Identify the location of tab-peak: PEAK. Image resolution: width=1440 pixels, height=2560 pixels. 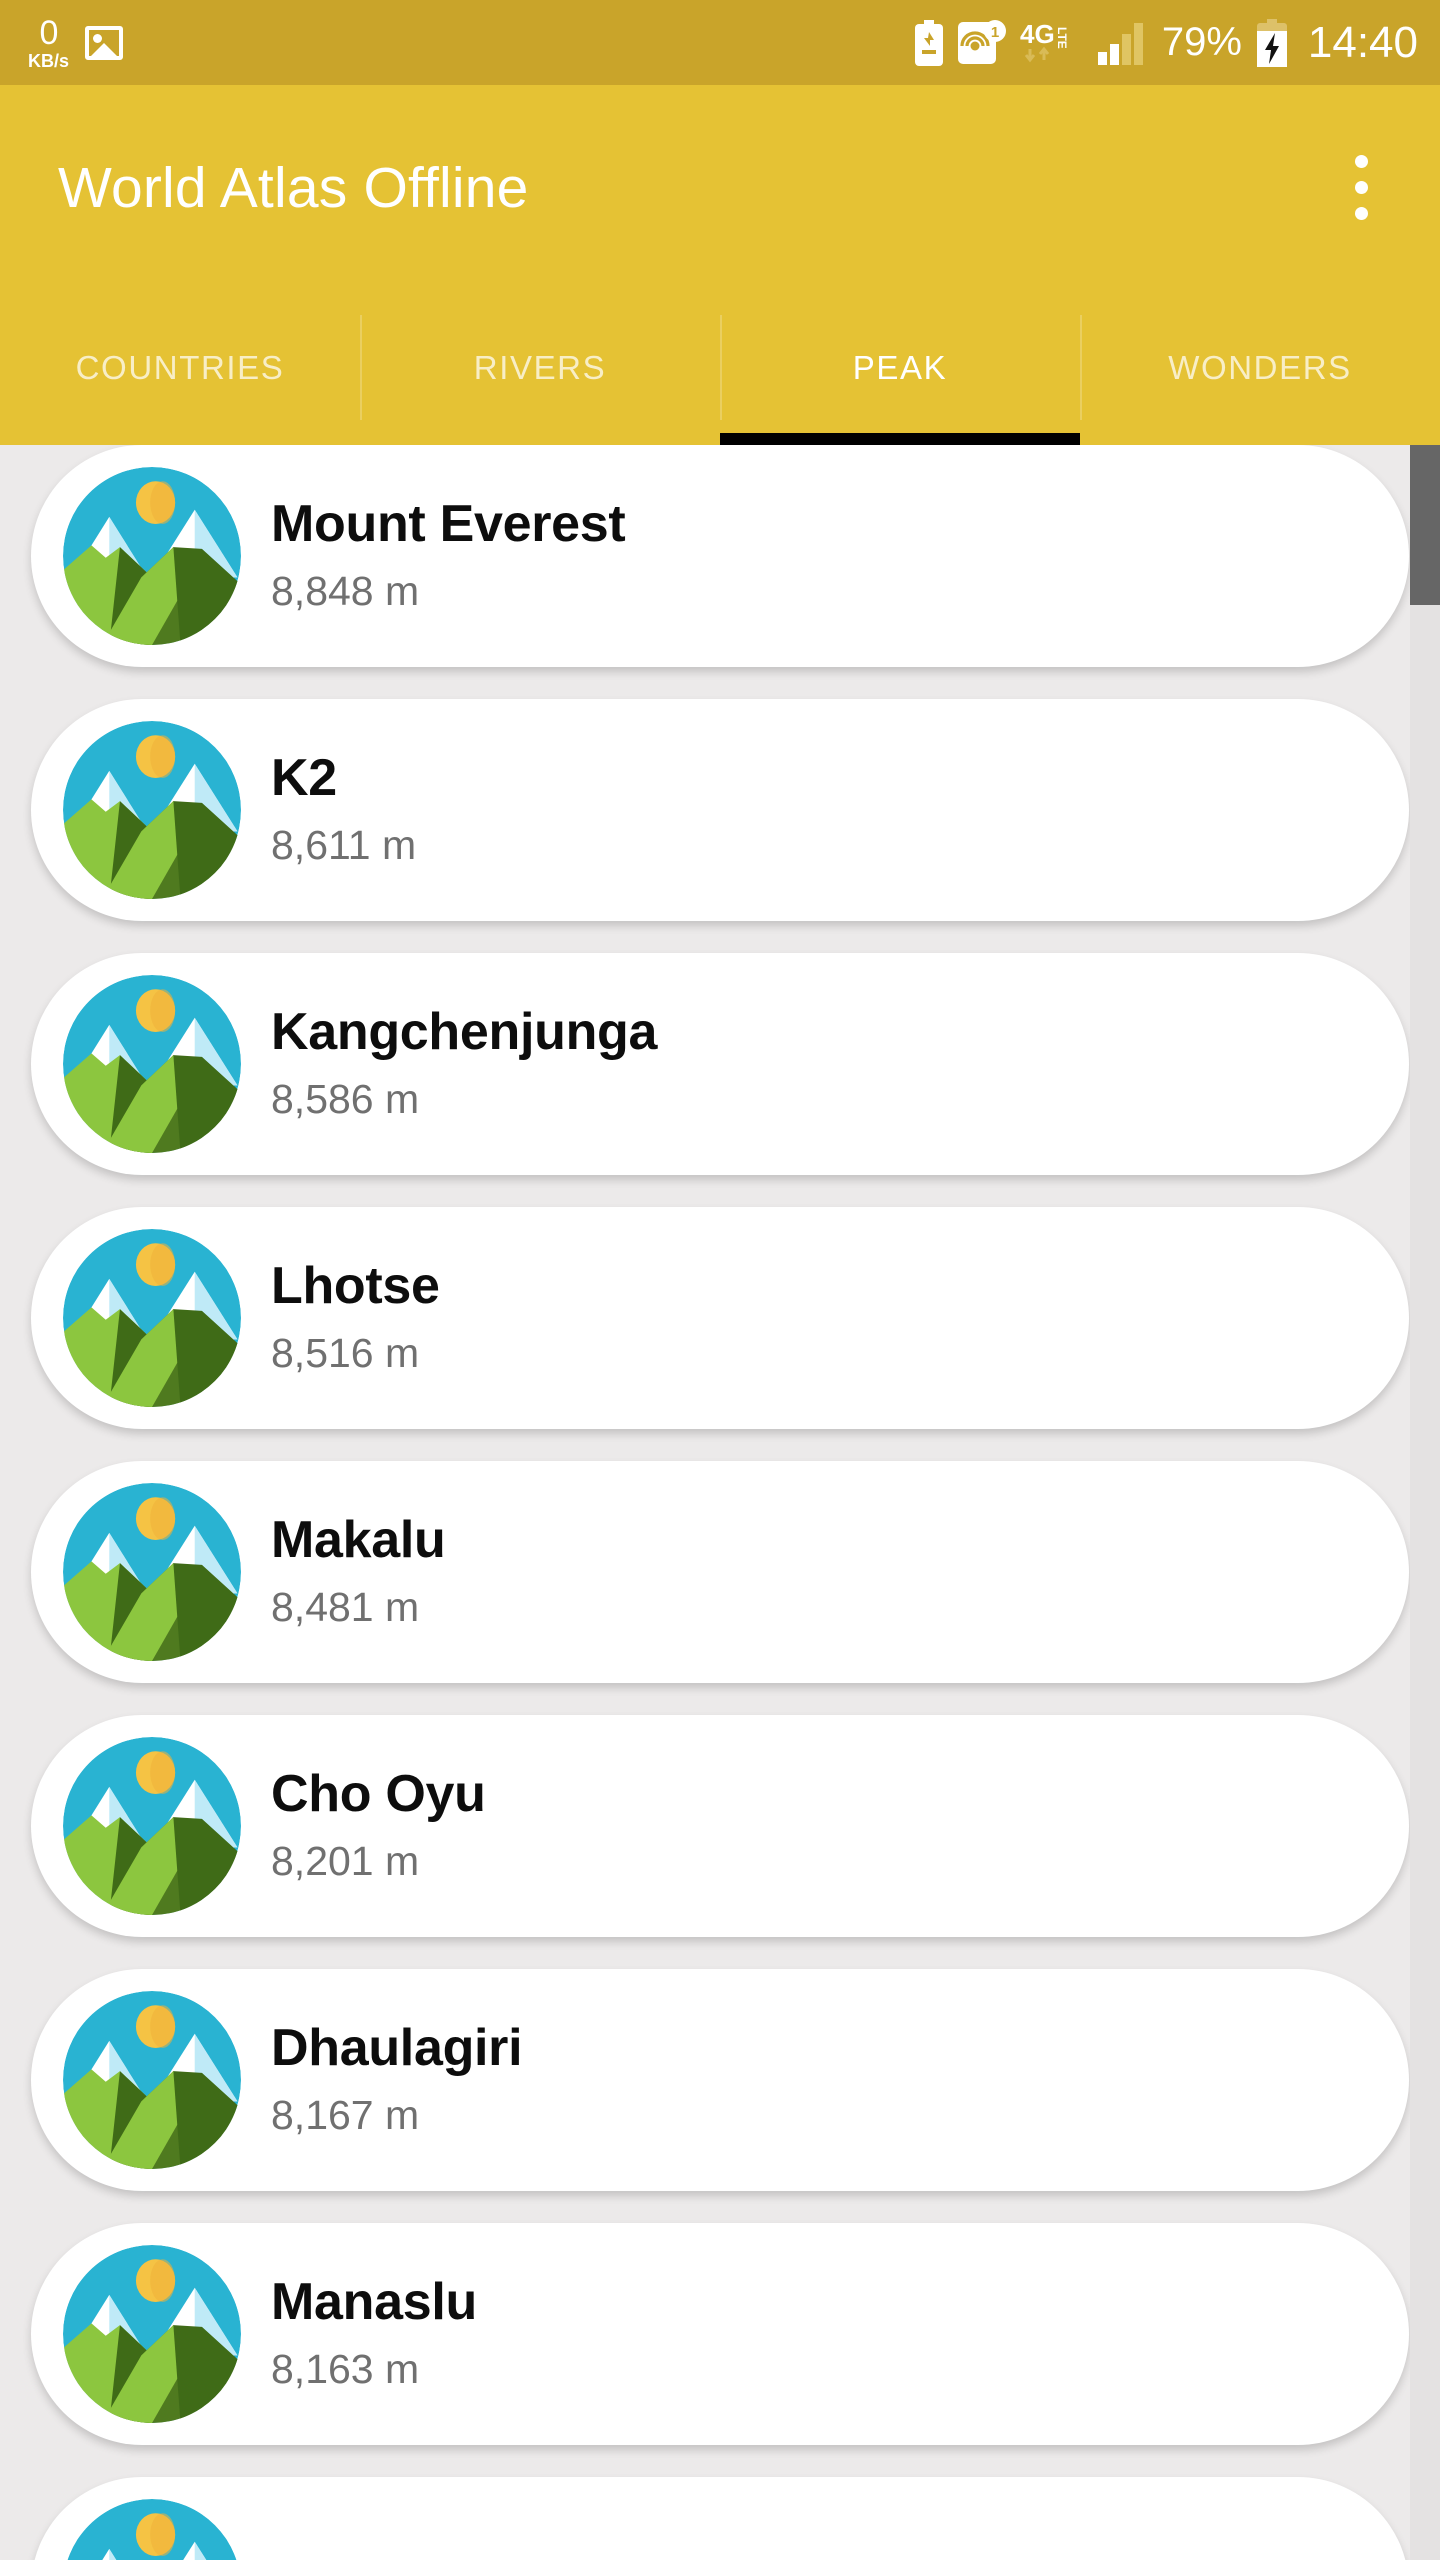
(900, 367).